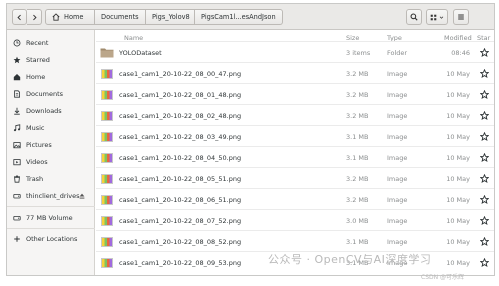 Image resolution: width=499 pixels, height=286 pixels. I want to click on sidebar-item-documents: Documents, so click(51, 94).